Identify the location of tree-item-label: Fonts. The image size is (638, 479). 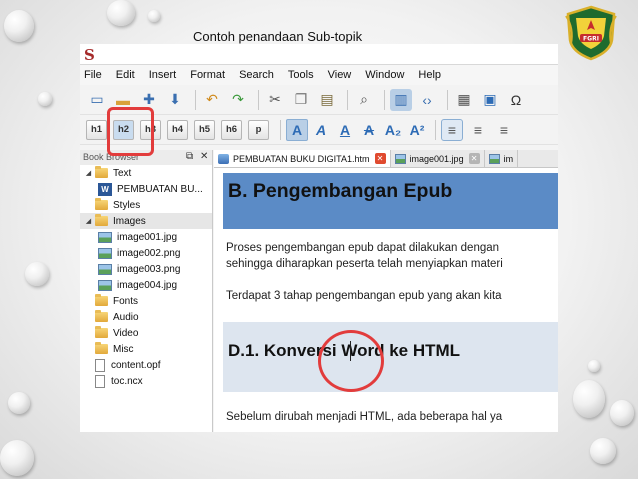
(126, 301).